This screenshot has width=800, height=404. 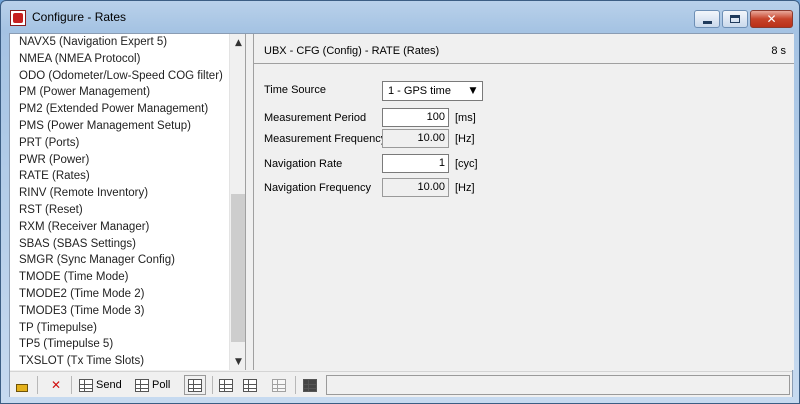 I want to click on panel-splitter, so click(x=249, y=202).